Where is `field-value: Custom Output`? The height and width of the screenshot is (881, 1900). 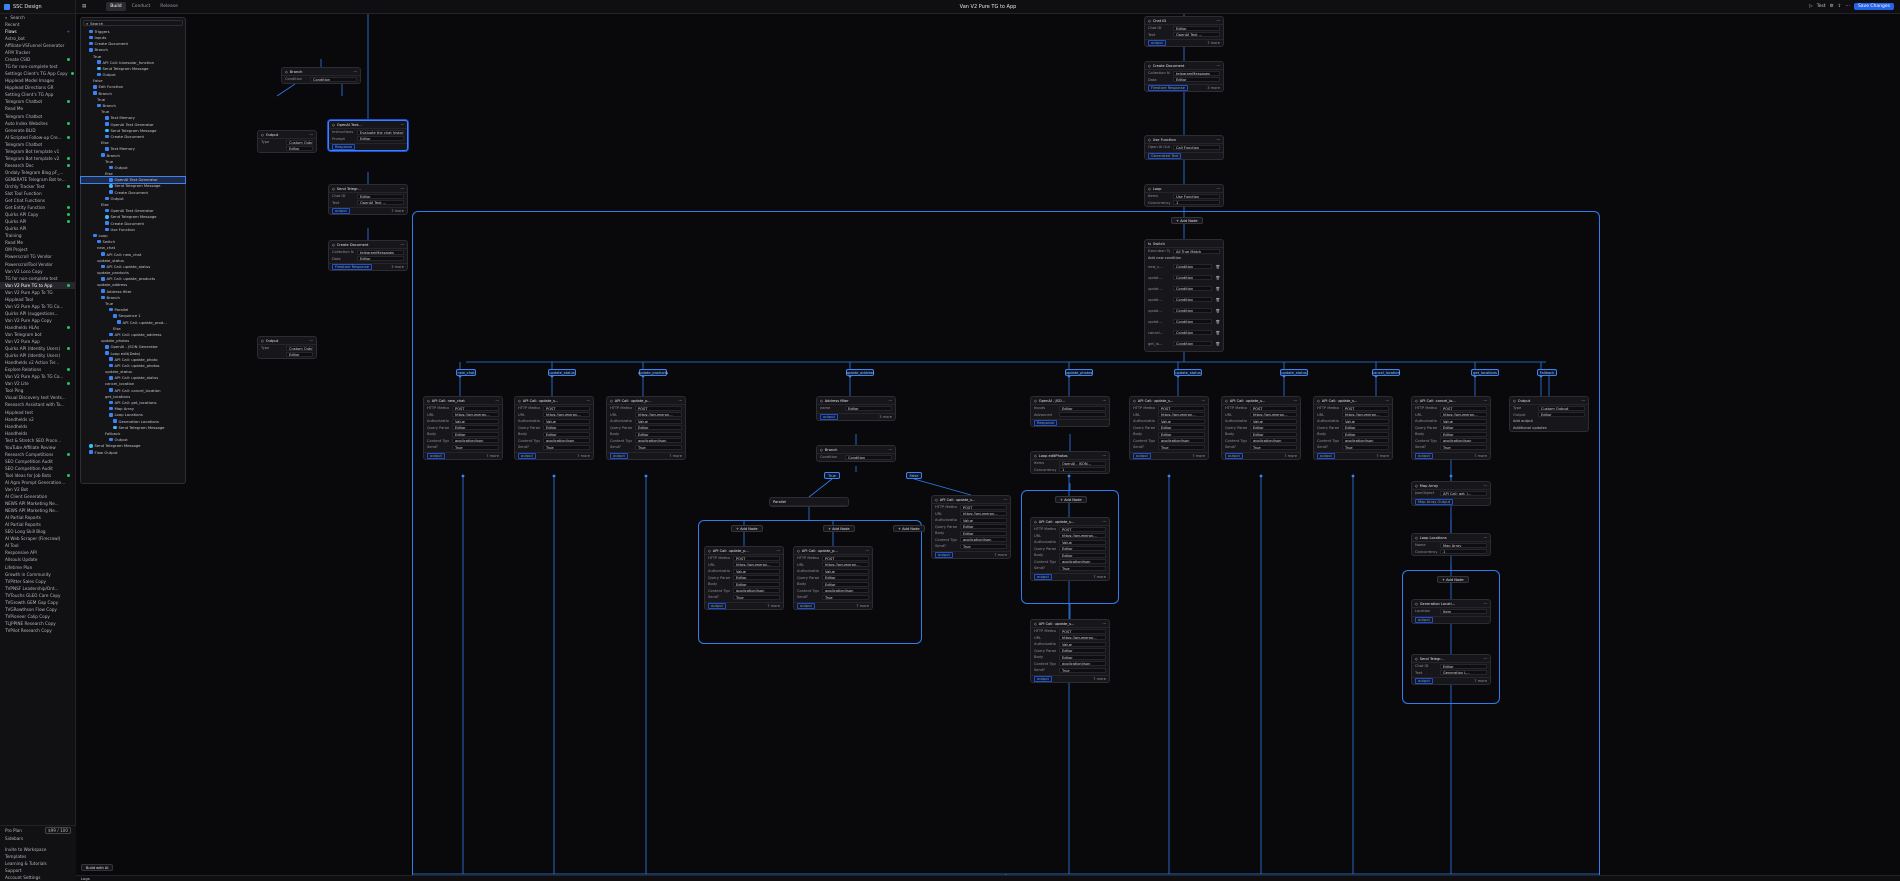 field-value: Custom Output is located at coordinates (1561, 408).